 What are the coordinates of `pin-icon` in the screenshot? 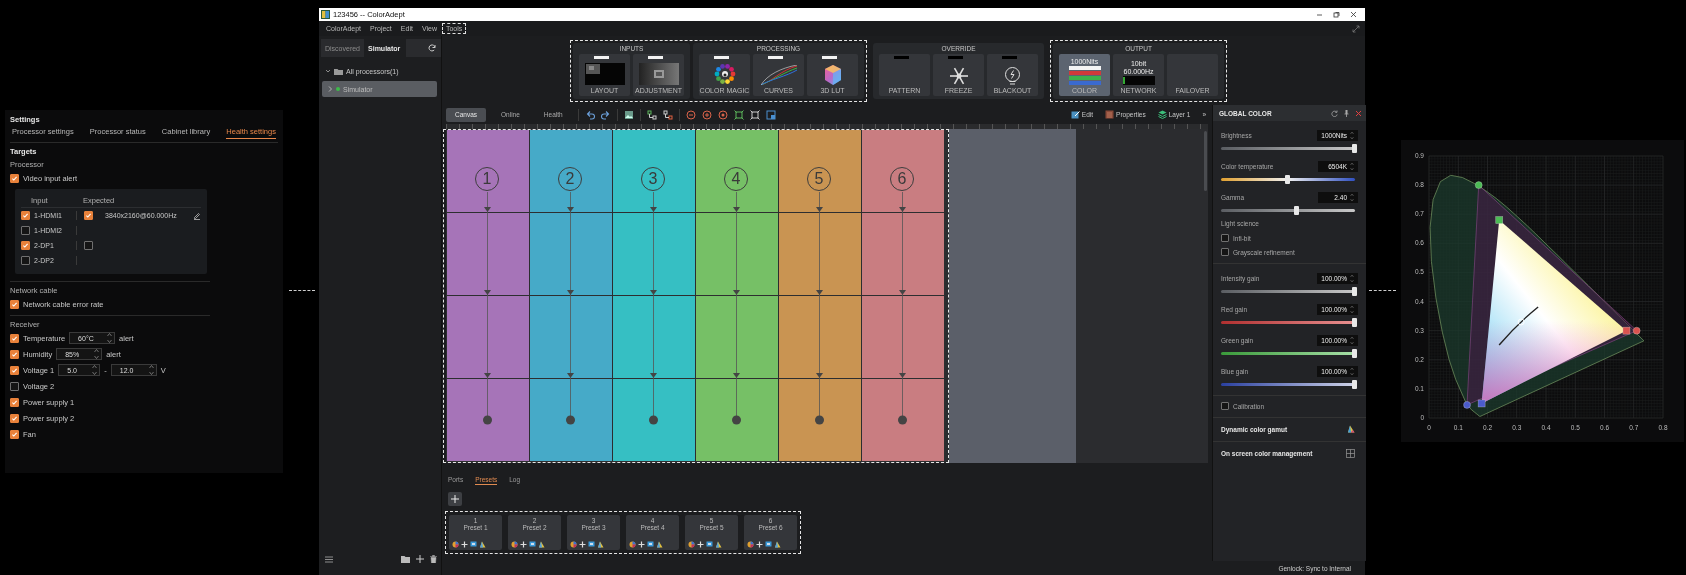 It's located at (1346, 113).